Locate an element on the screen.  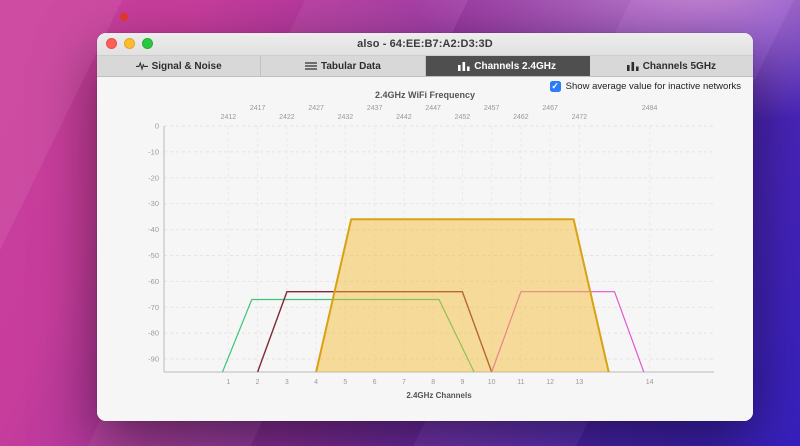
frequency-tick-label: 2442 is located at coordinates (404, 117).